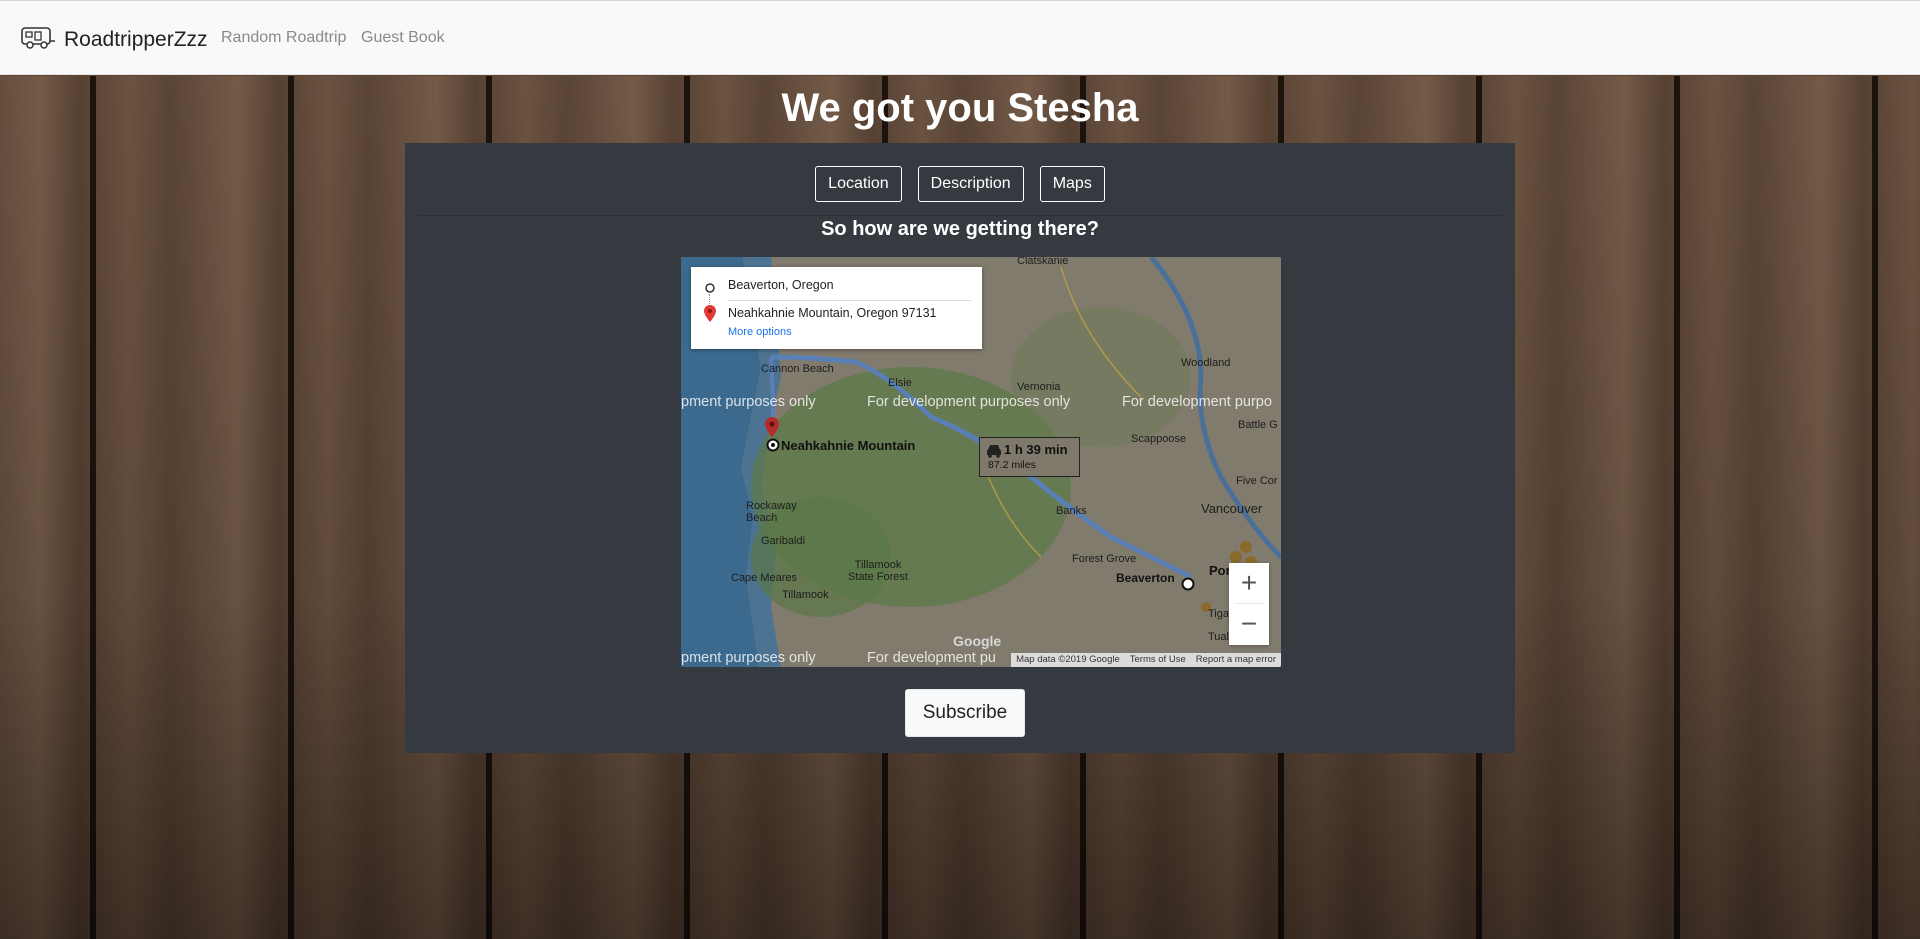 The width and height of the screenshot is (1920, 939). What do you see at coordinates (783, 541) in the screenshot?
I see `map-place: Garibaldi` at bounding box center [783, 541].